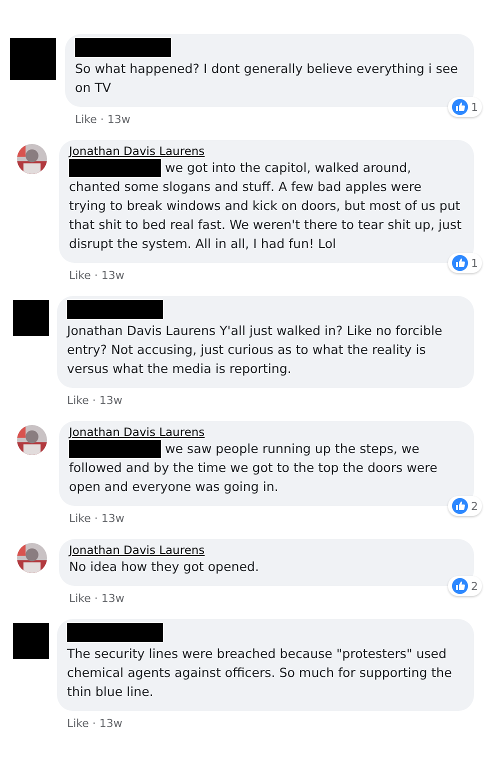 The image size is (504, 776). What do you see at coordinates (260, 673) in the screenshot?
I see `comment-text: The security lines were breached because "protesters" used chemical agents against officers. So much for supporting the thin blue line.` at bounding box center [260, 673].